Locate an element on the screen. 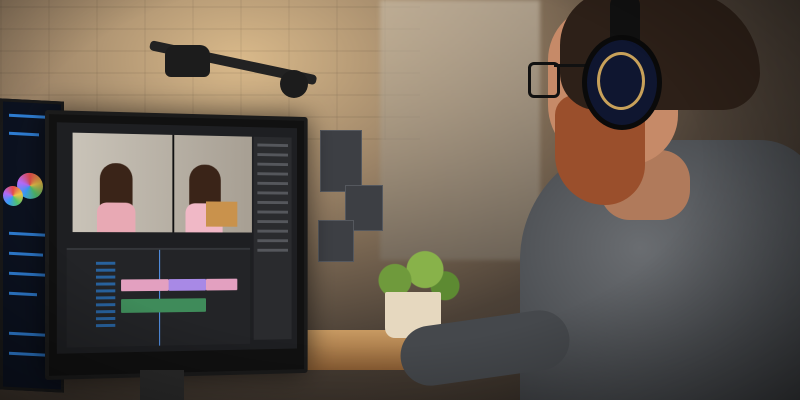  color-wheel-icon is located at coordinates (13, 196).